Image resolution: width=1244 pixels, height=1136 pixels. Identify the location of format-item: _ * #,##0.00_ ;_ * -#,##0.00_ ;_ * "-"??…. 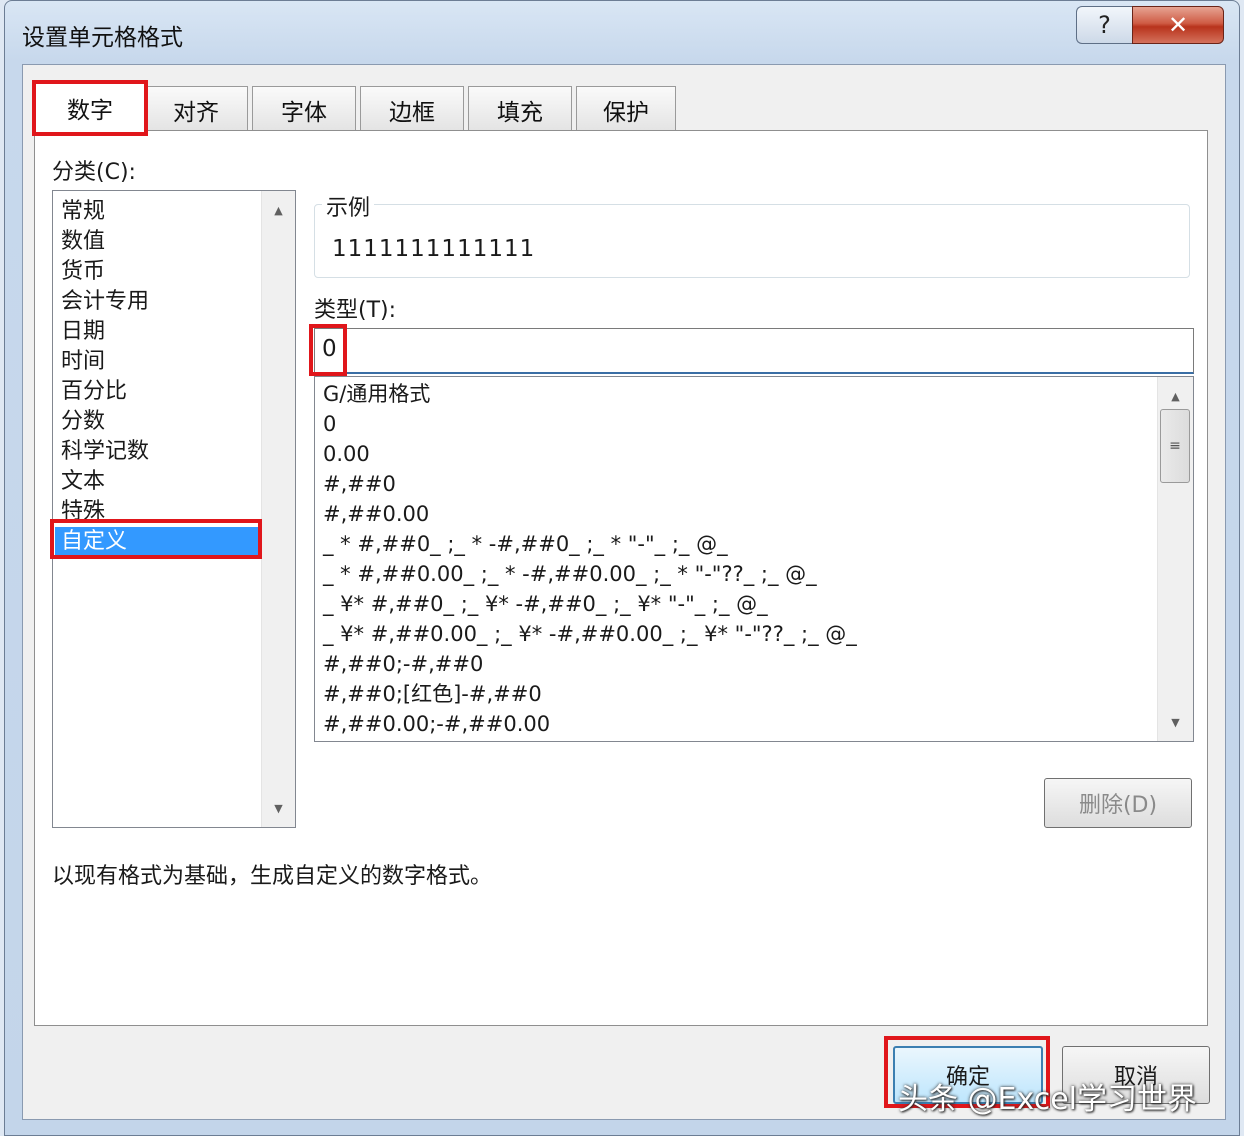
(738, 574).